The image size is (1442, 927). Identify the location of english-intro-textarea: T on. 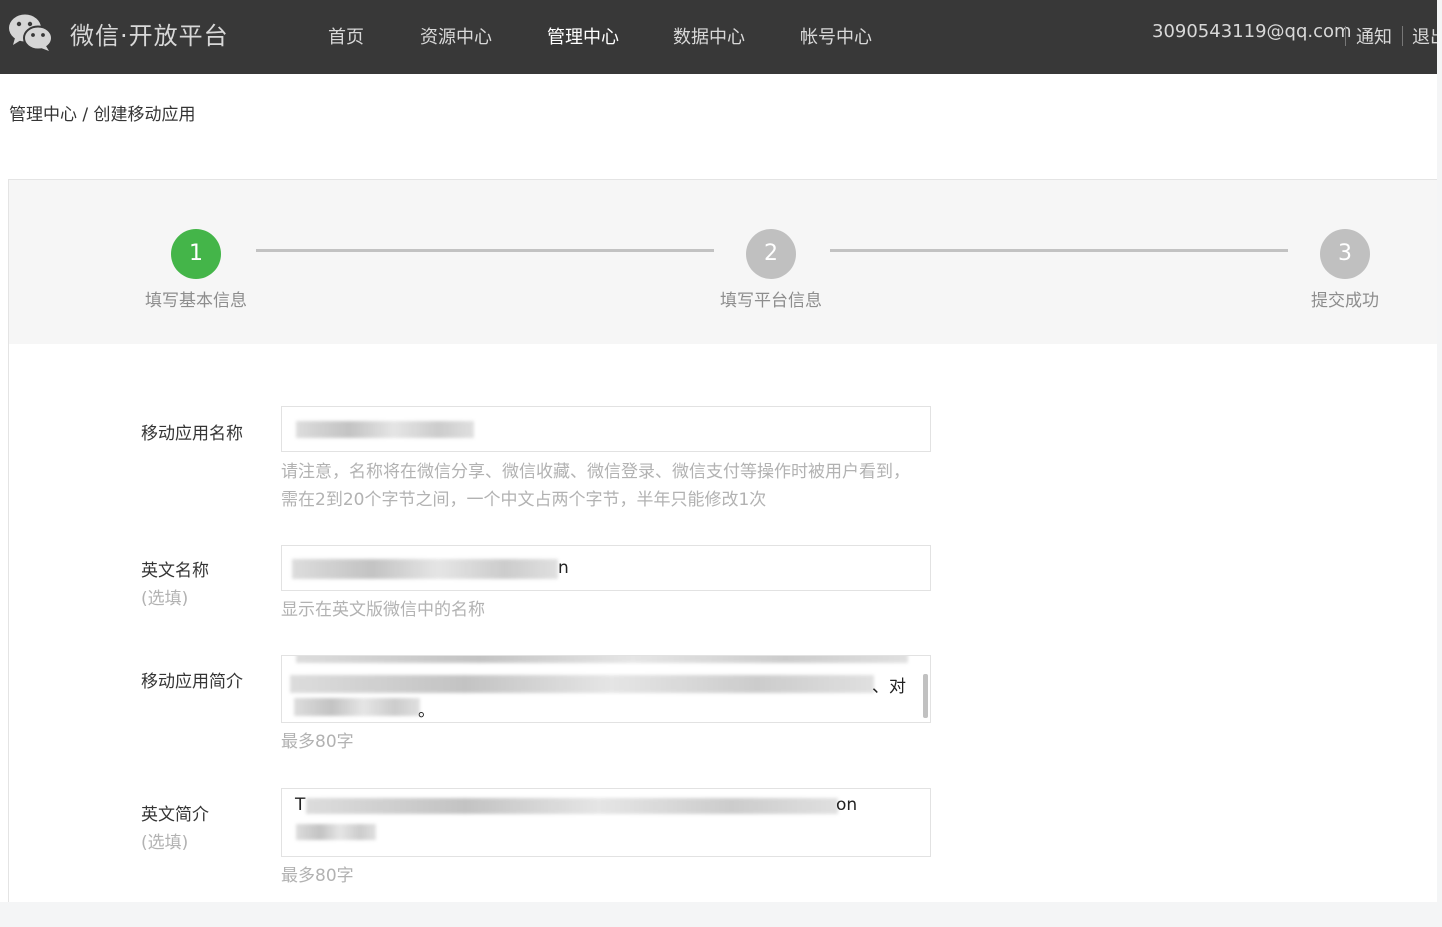
(606, 822).